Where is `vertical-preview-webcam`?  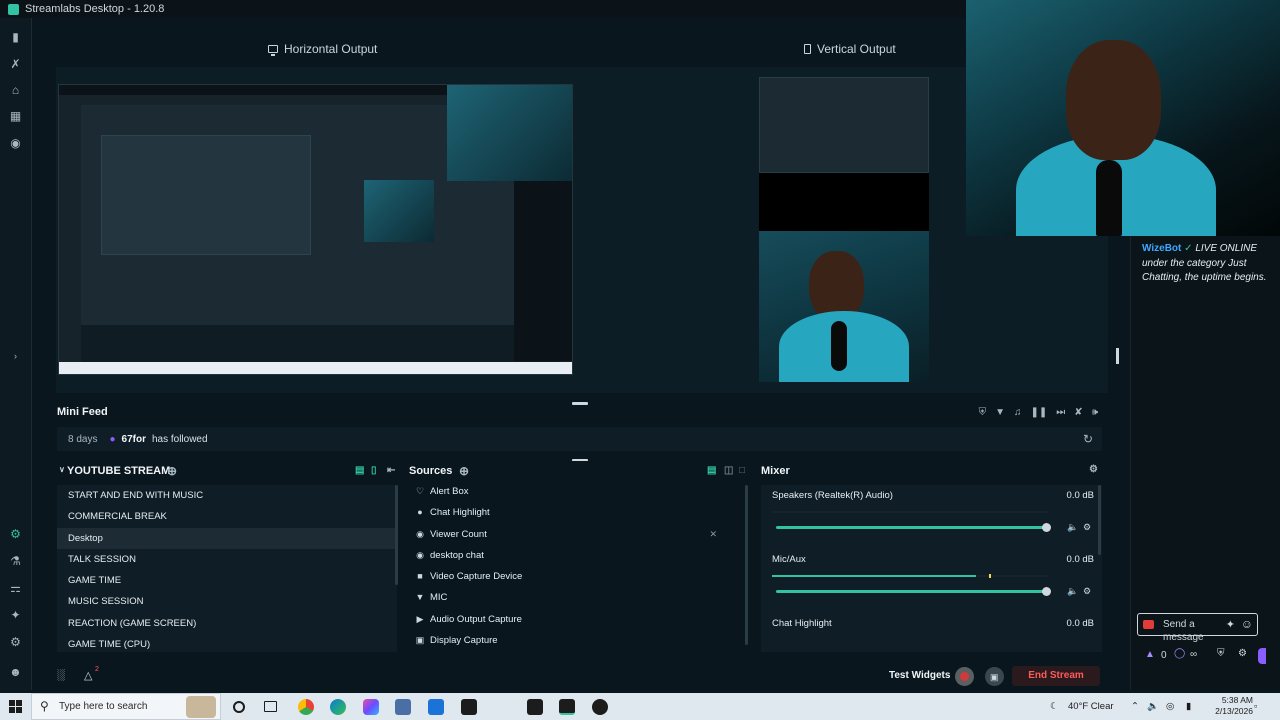
vertical-preview-webcam is located at coordinates (844, 306).